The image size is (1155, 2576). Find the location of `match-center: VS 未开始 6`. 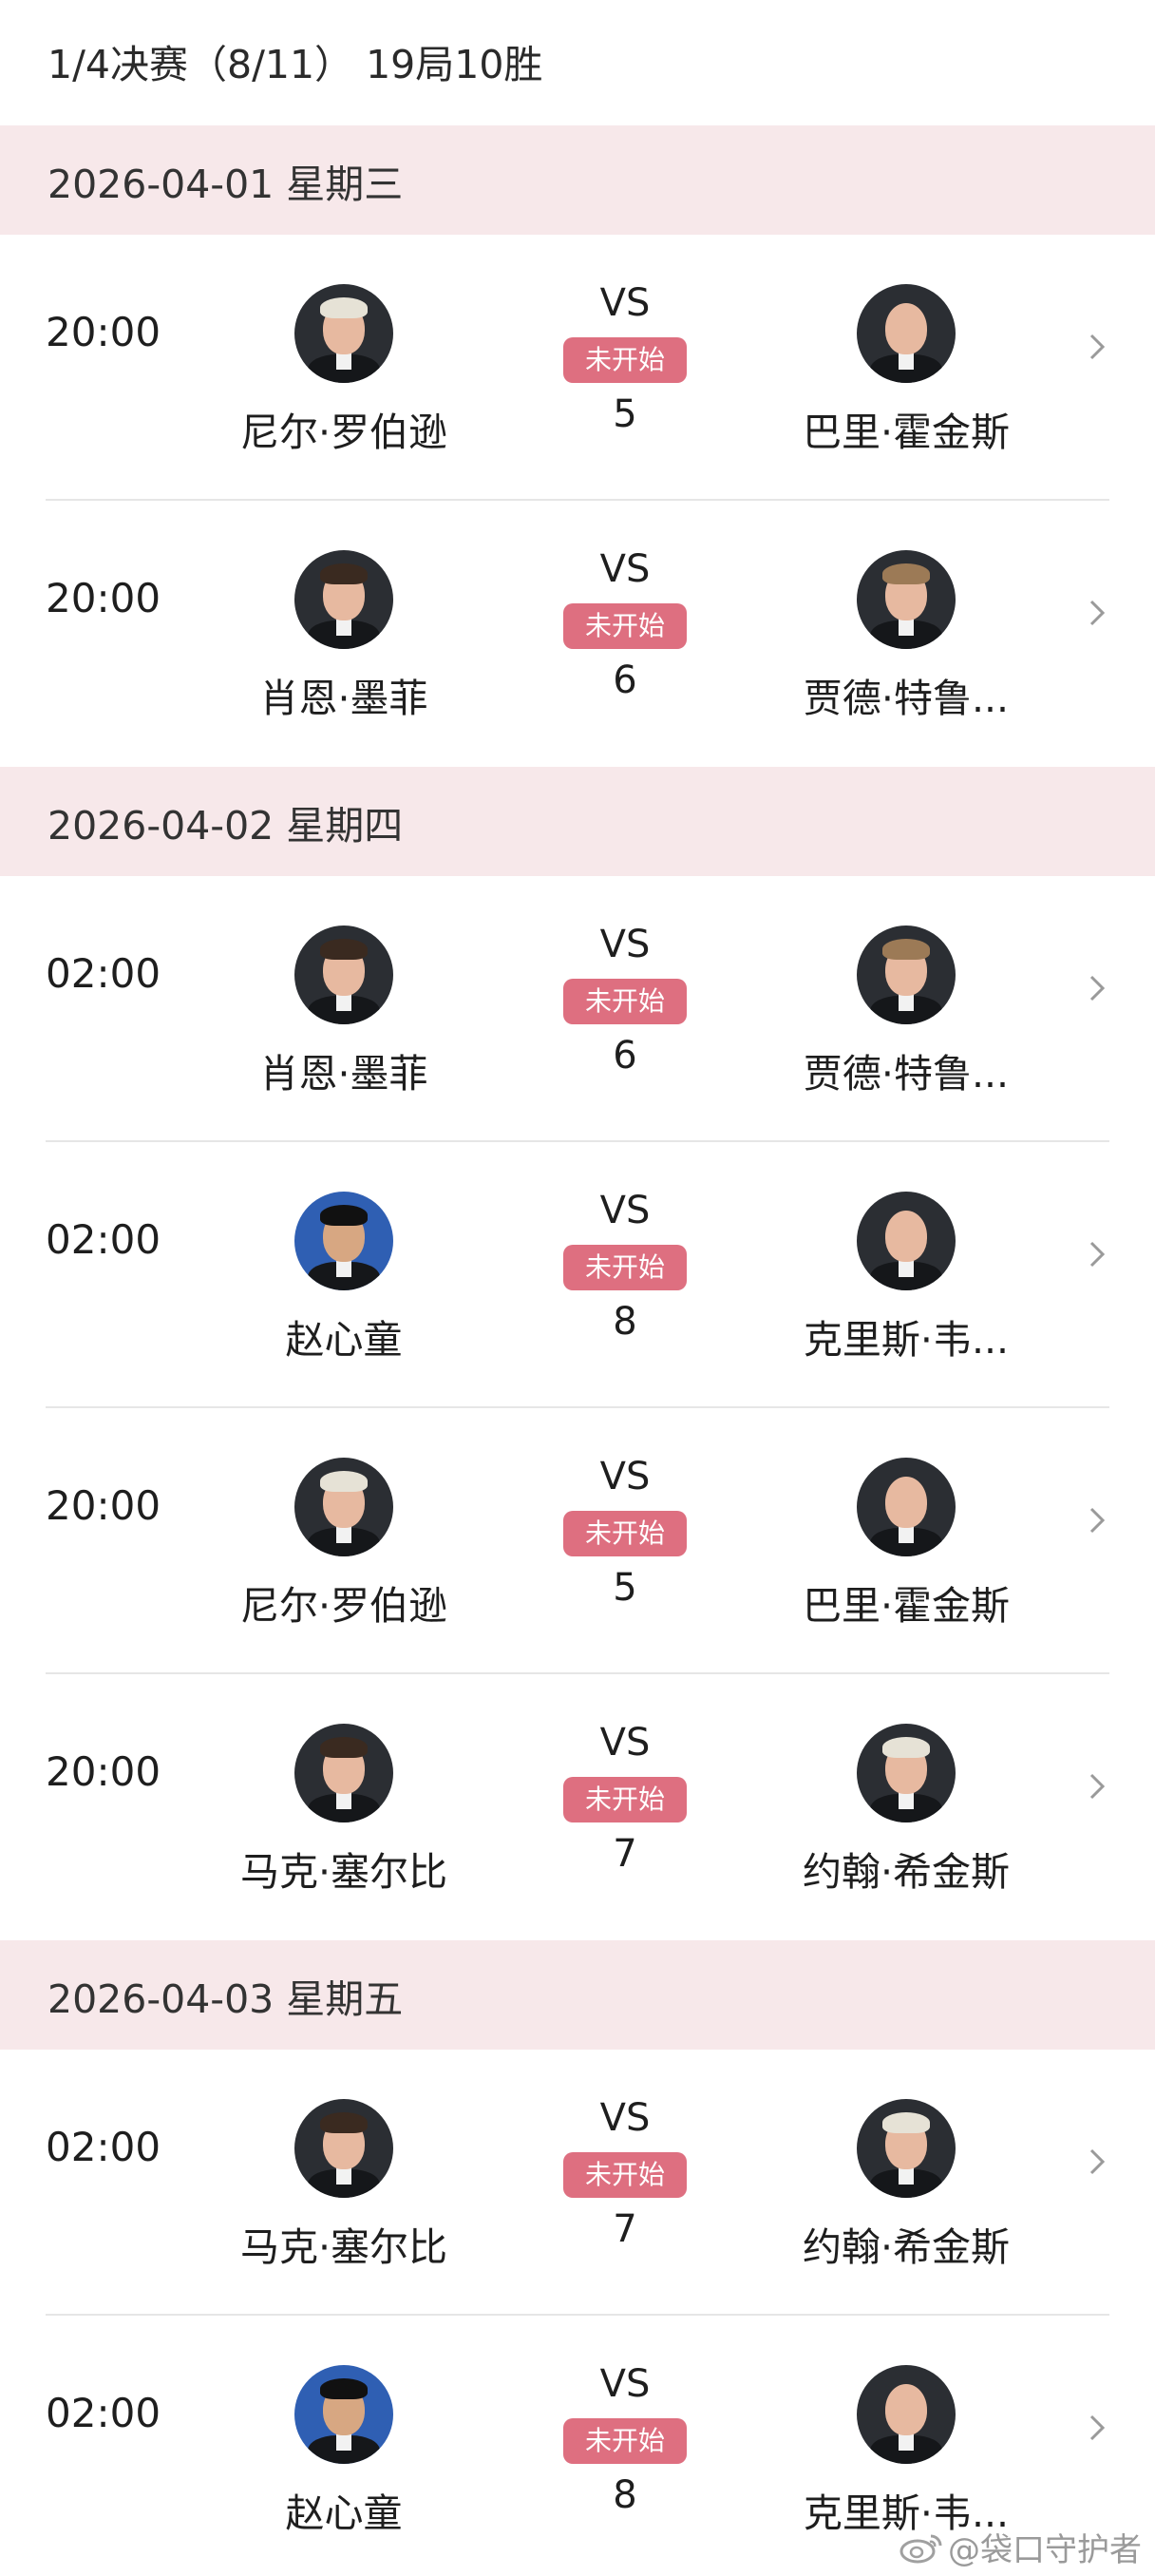

match-center: VS 未开始 6 is located at coordinates (625, 999).